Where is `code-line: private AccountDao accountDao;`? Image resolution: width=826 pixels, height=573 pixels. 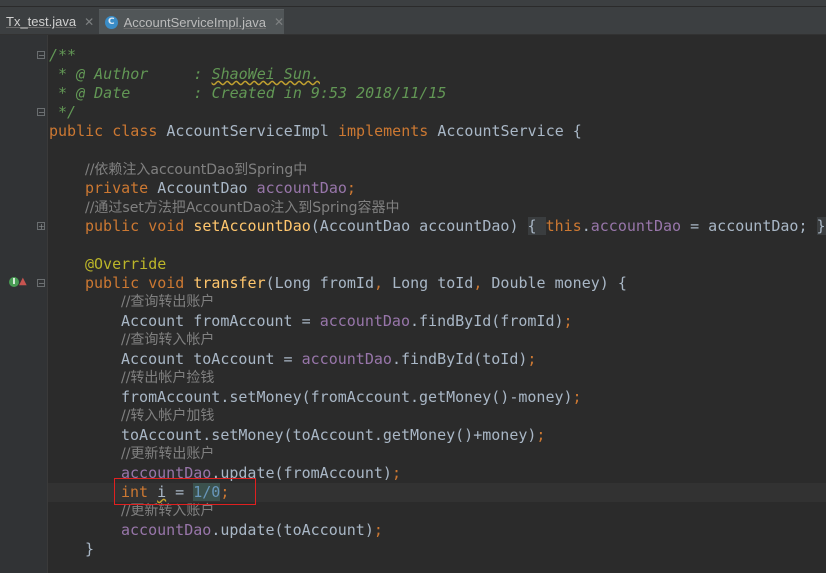
code-line: private AccountDao accountDao; is located at coordinates (220, 188).